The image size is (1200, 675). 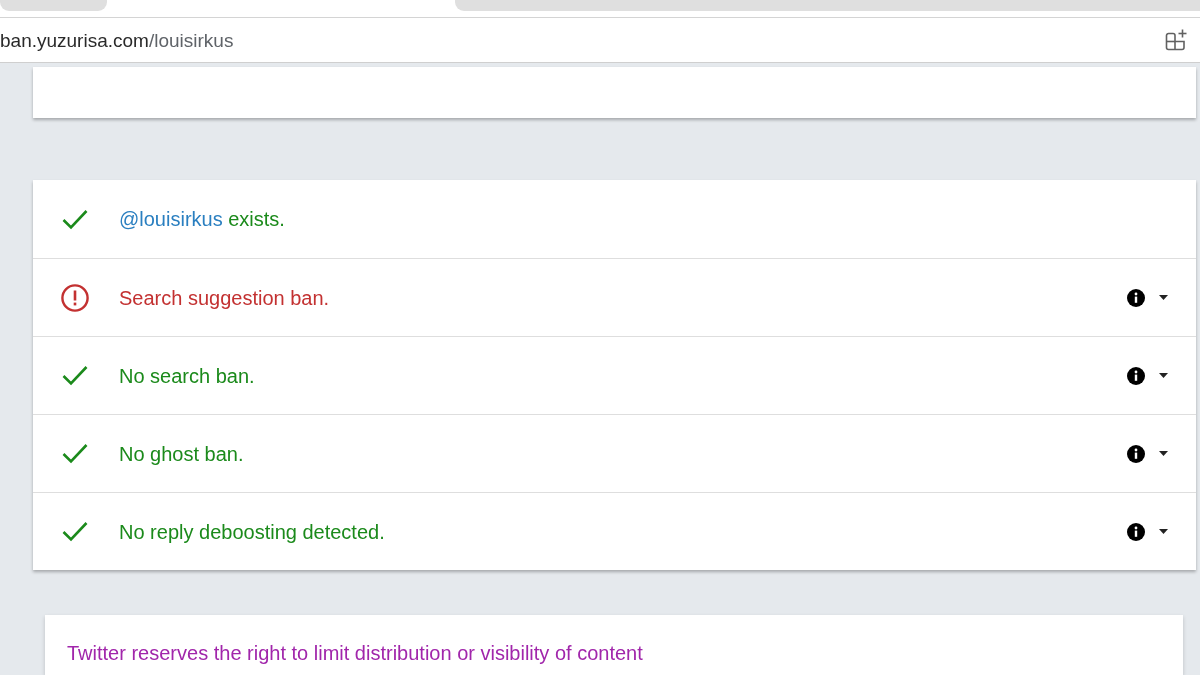 I want to click on alert-circle-icon, so click(x=75, y=297).